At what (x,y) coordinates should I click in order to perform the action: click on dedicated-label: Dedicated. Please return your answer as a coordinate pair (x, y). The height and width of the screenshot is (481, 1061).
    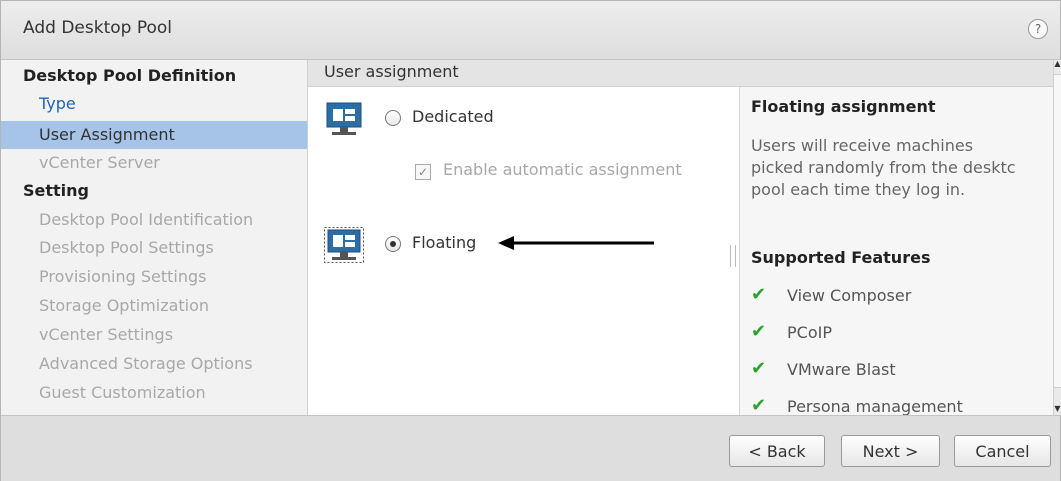
    Looking at the image, I should click on (453, 116).